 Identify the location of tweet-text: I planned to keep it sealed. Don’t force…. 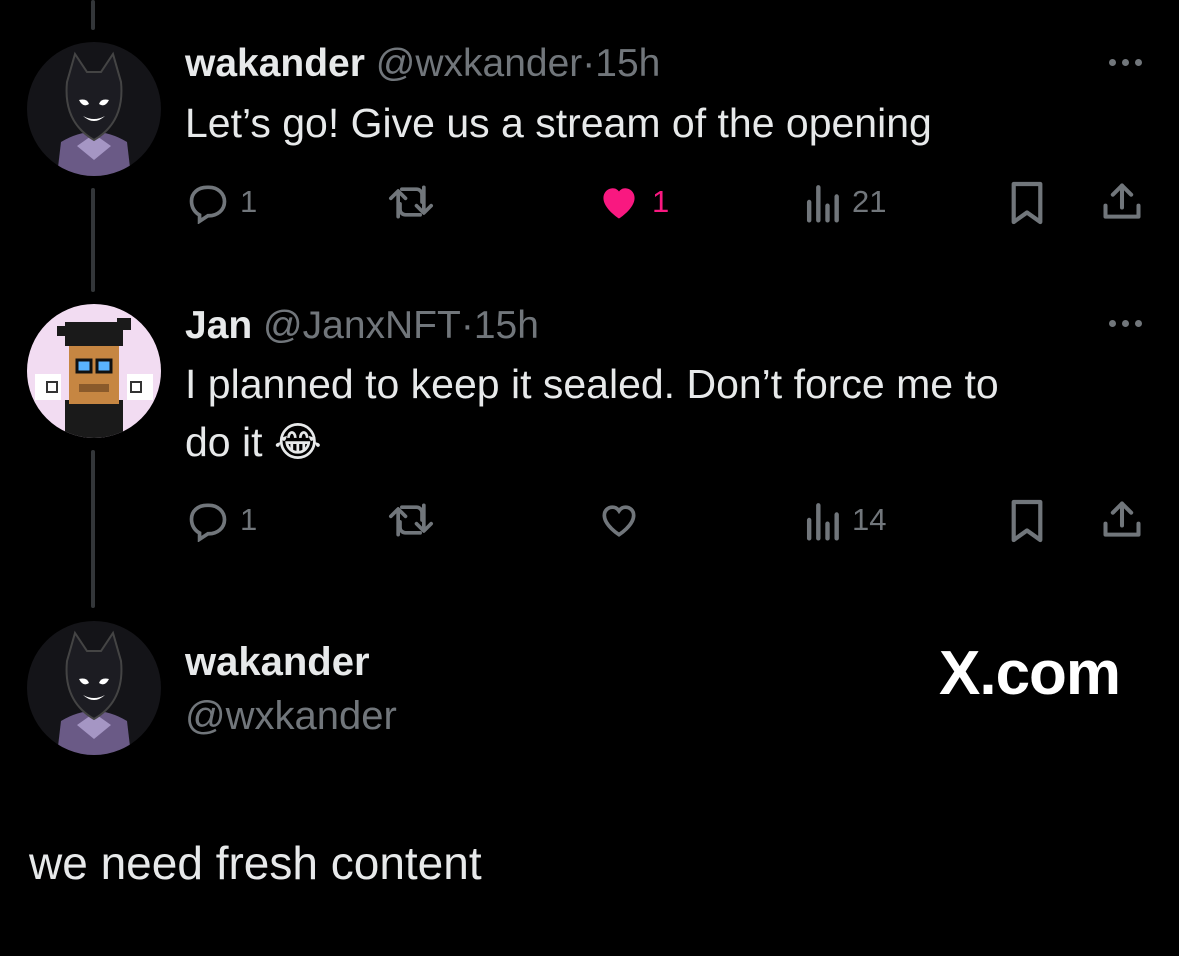
(592, 413).